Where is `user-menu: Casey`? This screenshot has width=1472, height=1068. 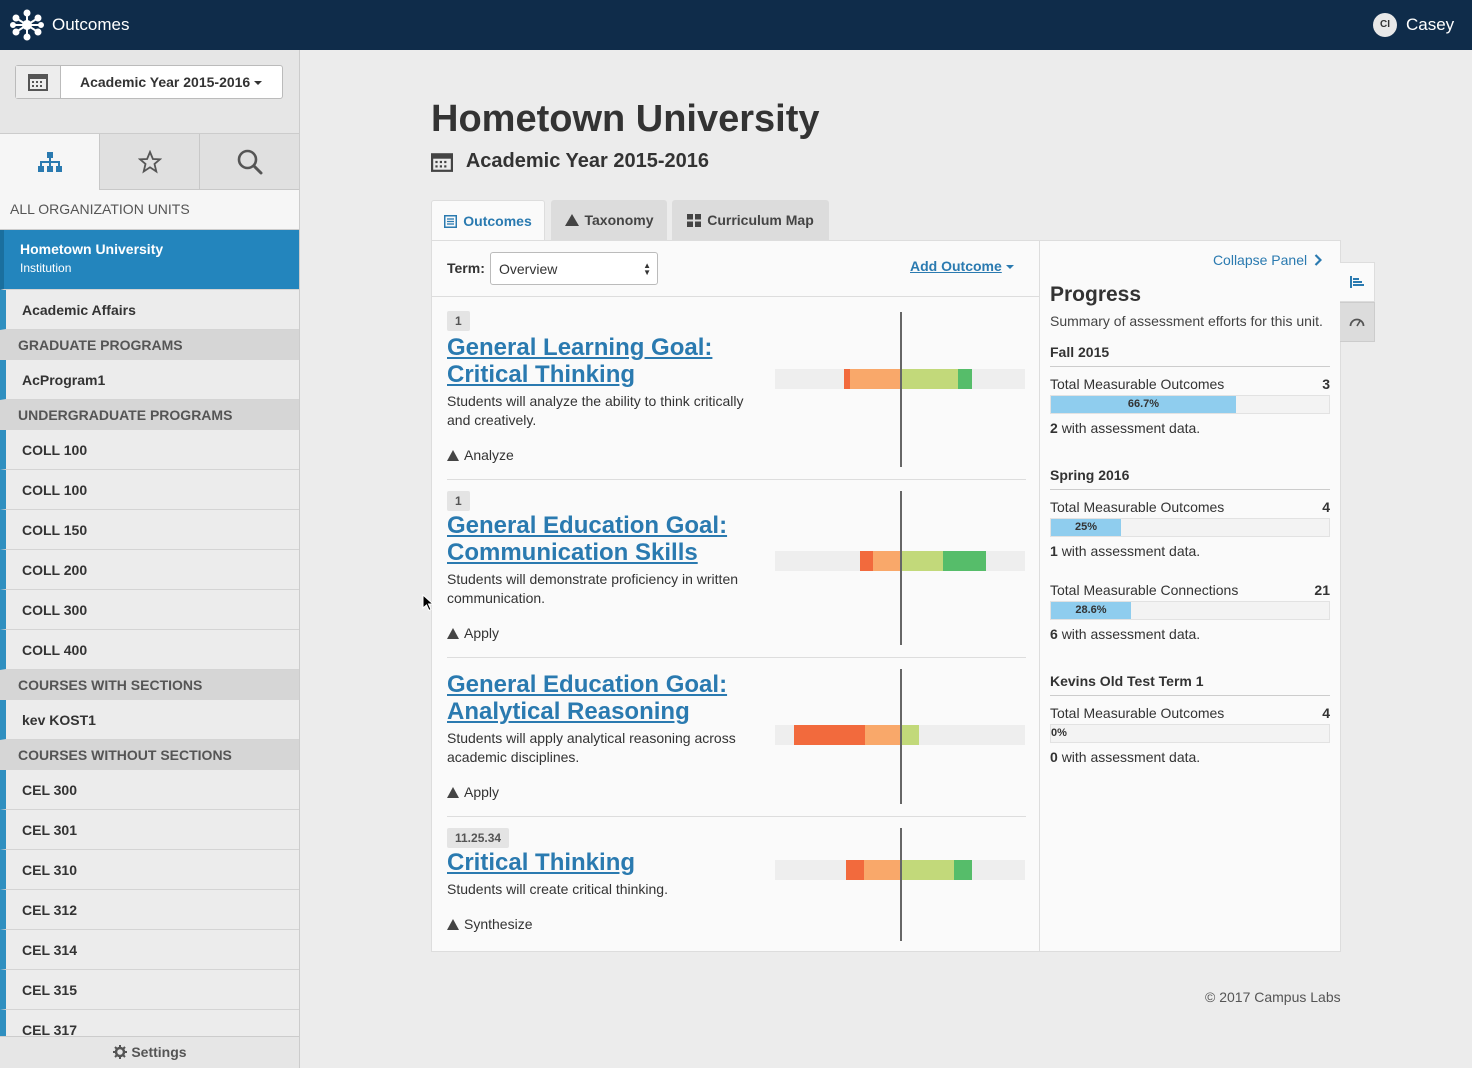
user-menu: Casey is located at coordinates (1430, 25).